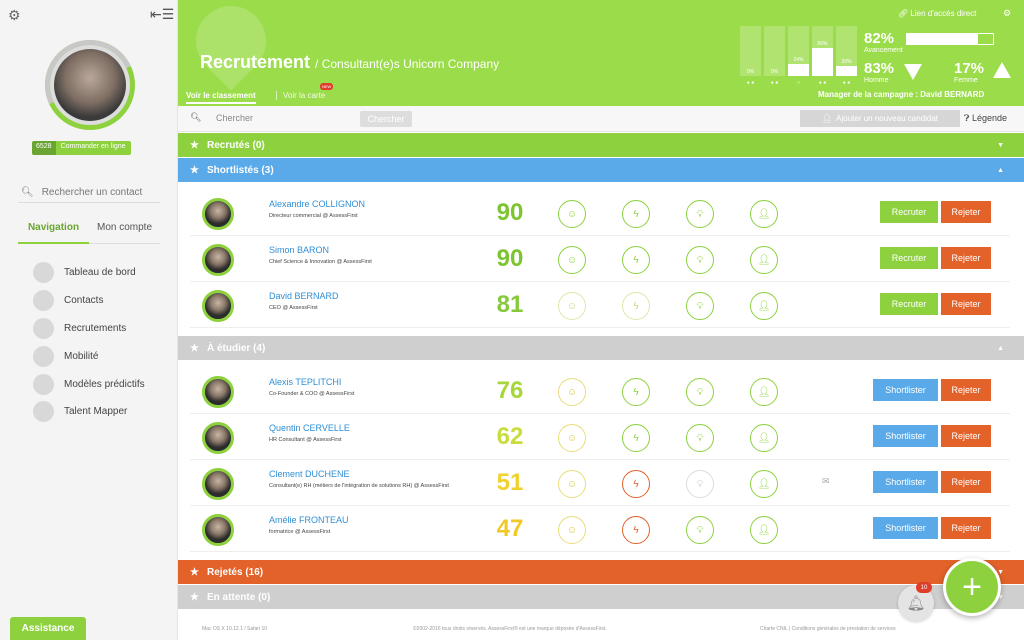  I want to click on sidebar-item-dashboard: Tableau de bord, so click(89, 273).